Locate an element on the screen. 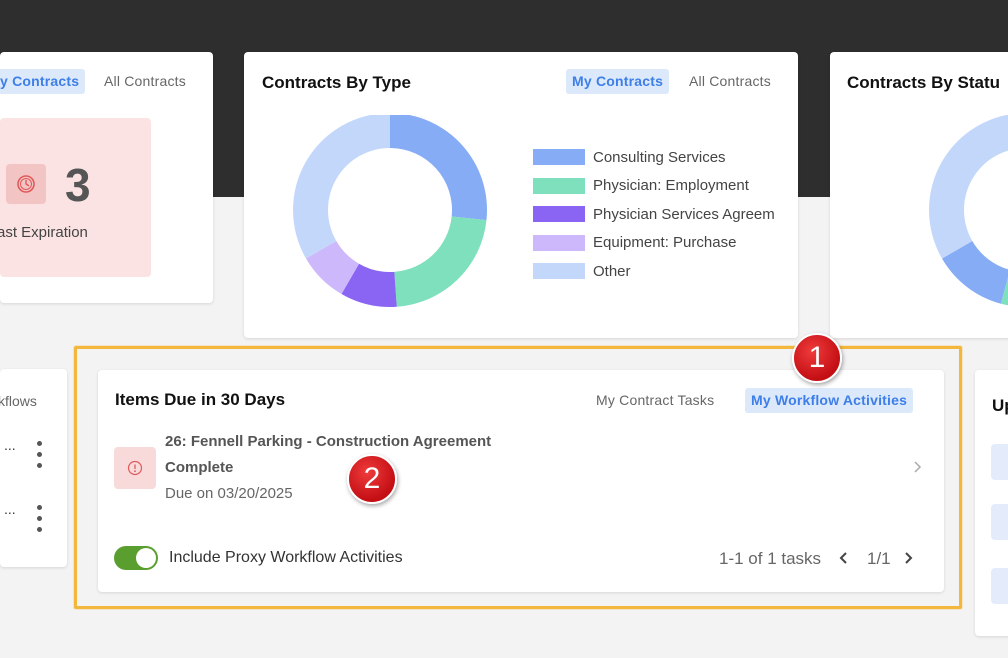 This screenshot has height=658, width=1008. step-marker-2: 2 is located at coordinates (372, 479).